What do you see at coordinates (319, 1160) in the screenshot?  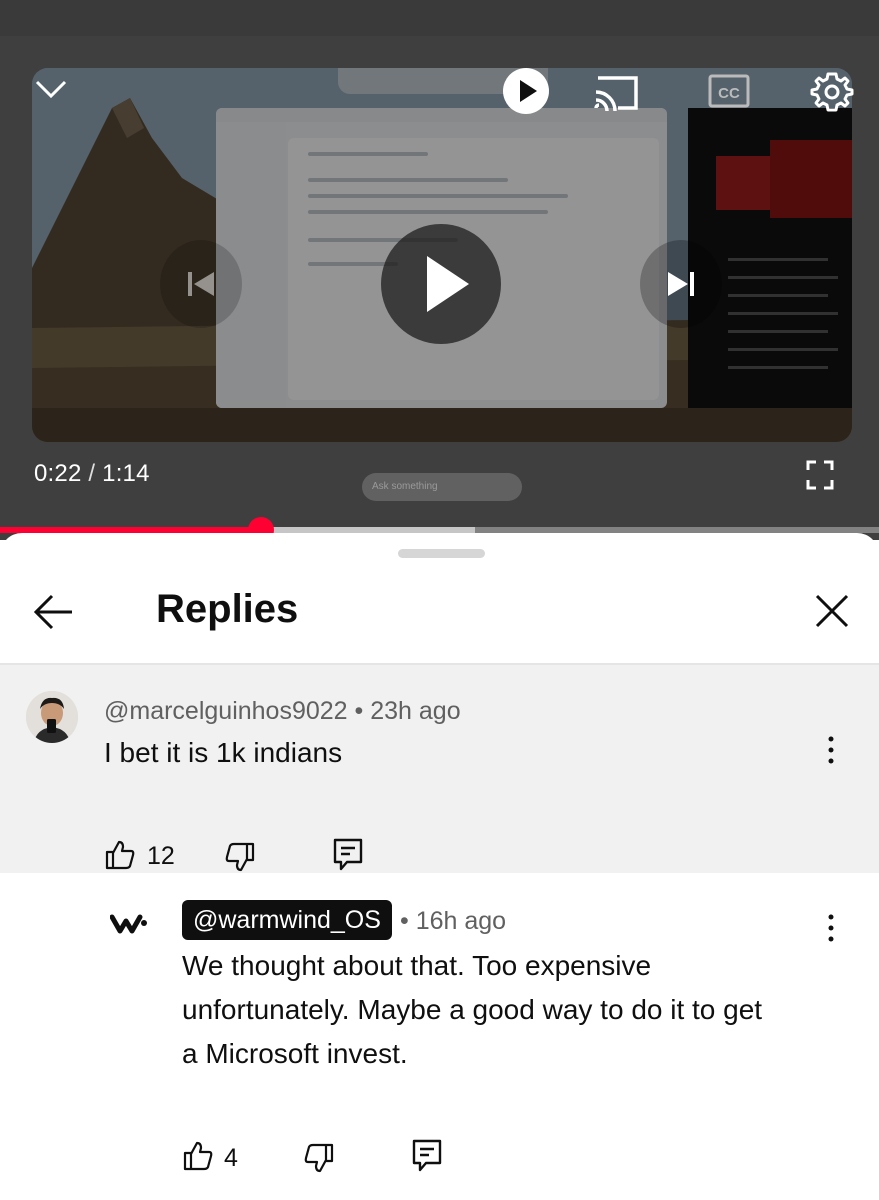 I see `dislike-icon` at bounding box center [319, 1160].